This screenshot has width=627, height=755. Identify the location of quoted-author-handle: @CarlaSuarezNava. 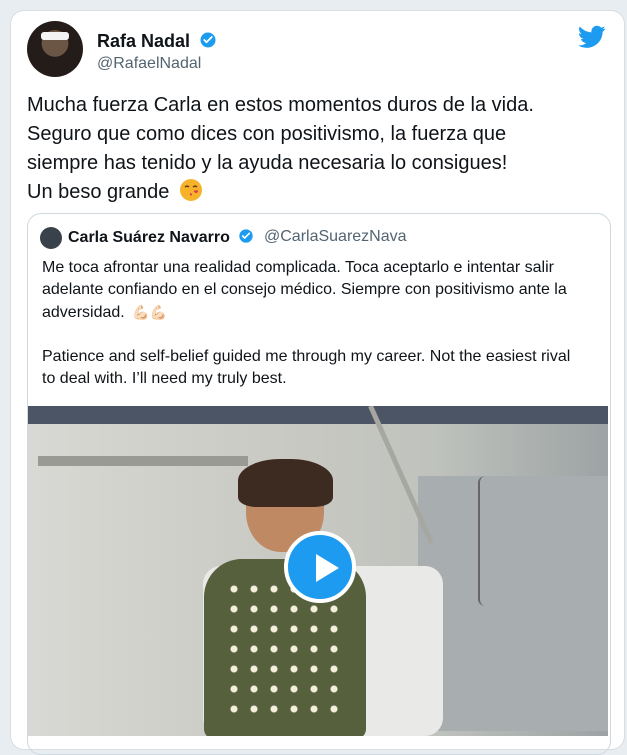
(335, 237).